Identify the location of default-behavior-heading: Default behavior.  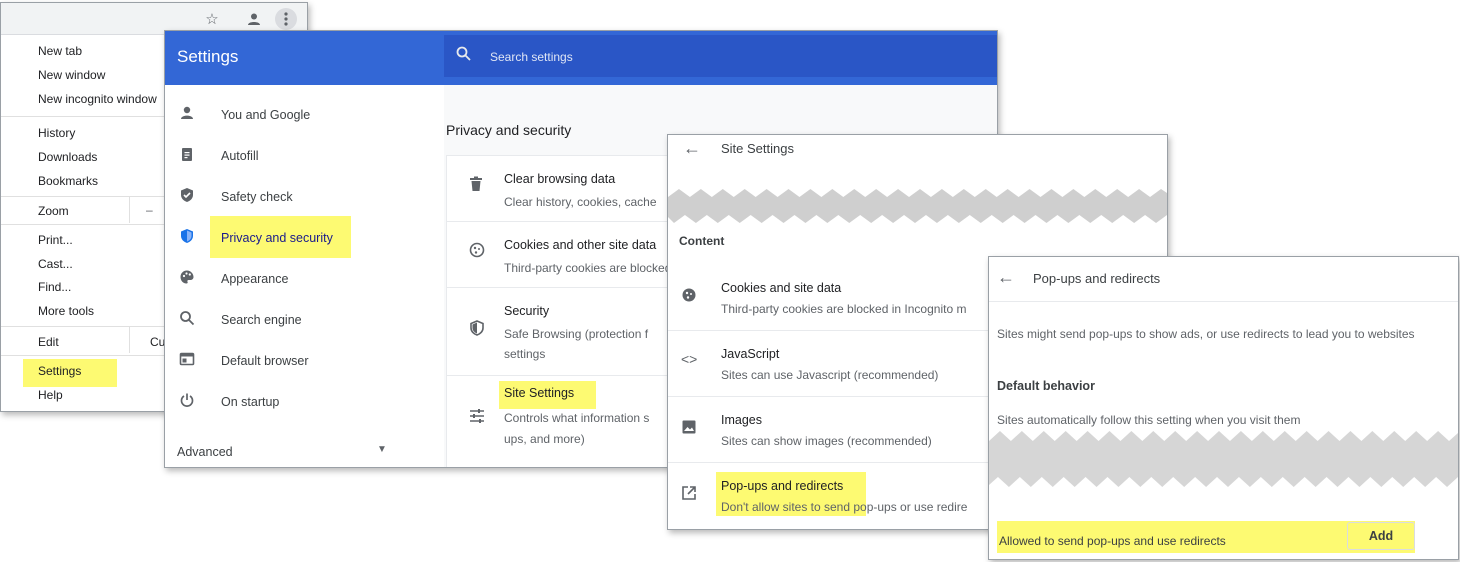
(1046, 386).